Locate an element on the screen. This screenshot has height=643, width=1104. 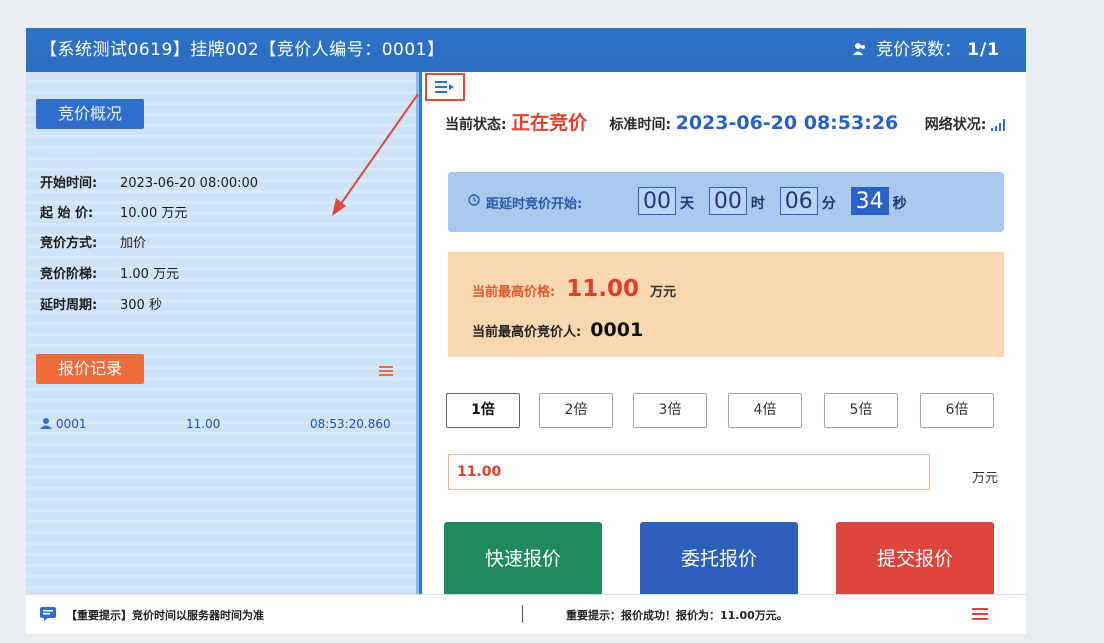
divider is located at coordinates (522, 614).